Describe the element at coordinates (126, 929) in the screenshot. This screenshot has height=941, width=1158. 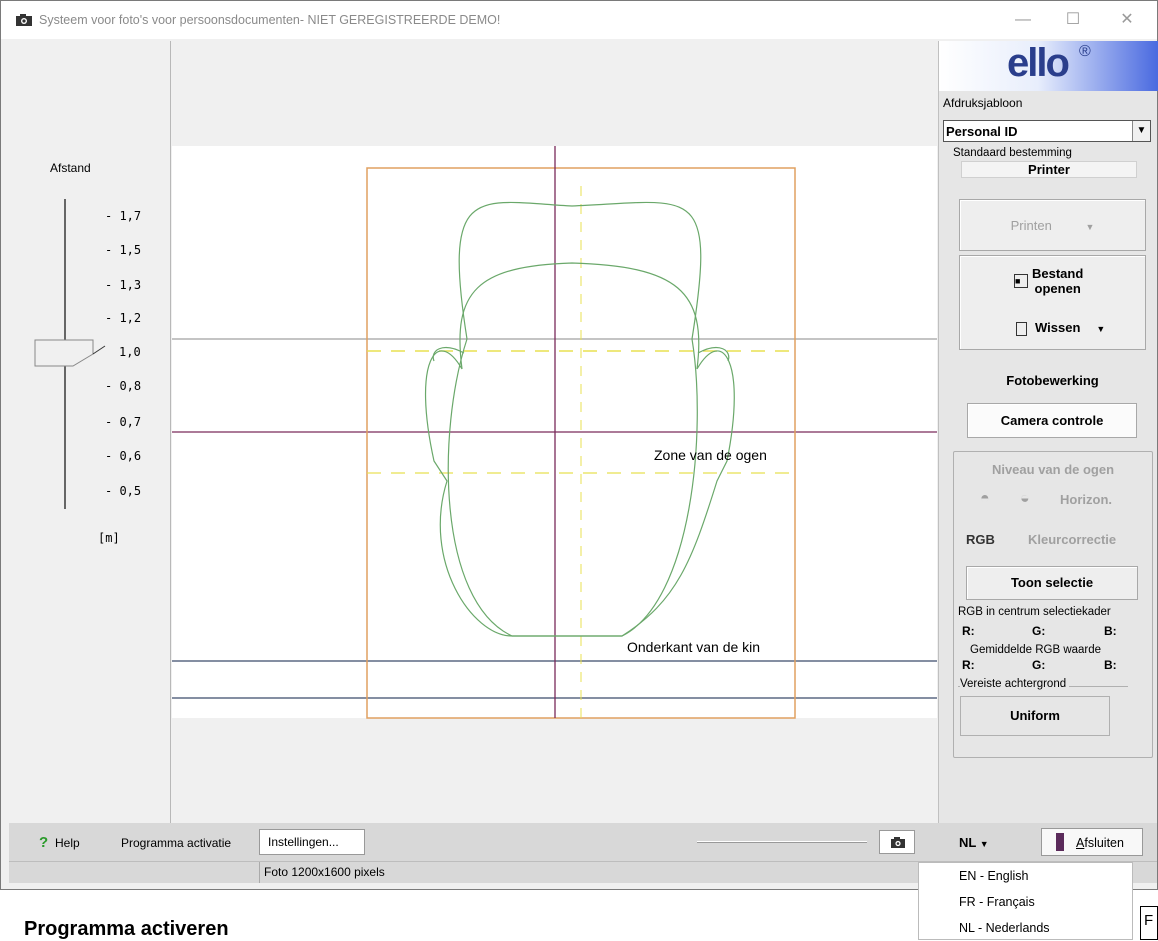
I see `page-heading: Programma activeren` at that location.